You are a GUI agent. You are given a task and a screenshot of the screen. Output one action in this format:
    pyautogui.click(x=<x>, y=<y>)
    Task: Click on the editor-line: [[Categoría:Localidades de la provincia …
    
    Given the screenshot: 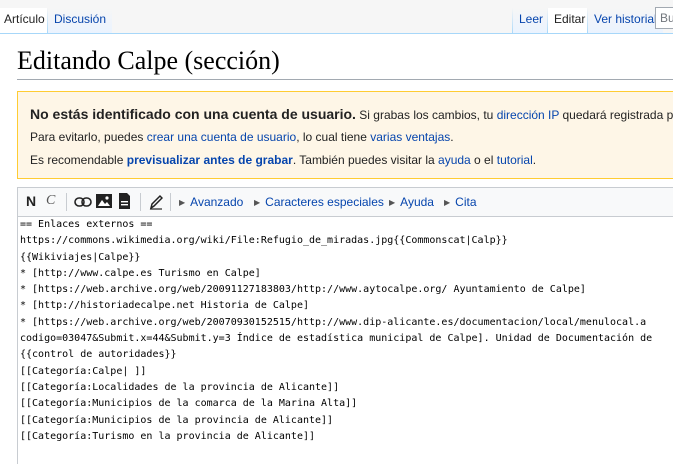 What is the action you would take?
    pyautogui.click(x=180, y=387)
    